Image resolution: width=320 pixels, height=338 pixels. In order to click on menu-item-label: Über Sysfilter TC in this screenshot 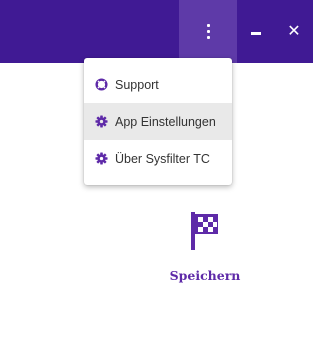, I will do `click(162, 158)`.